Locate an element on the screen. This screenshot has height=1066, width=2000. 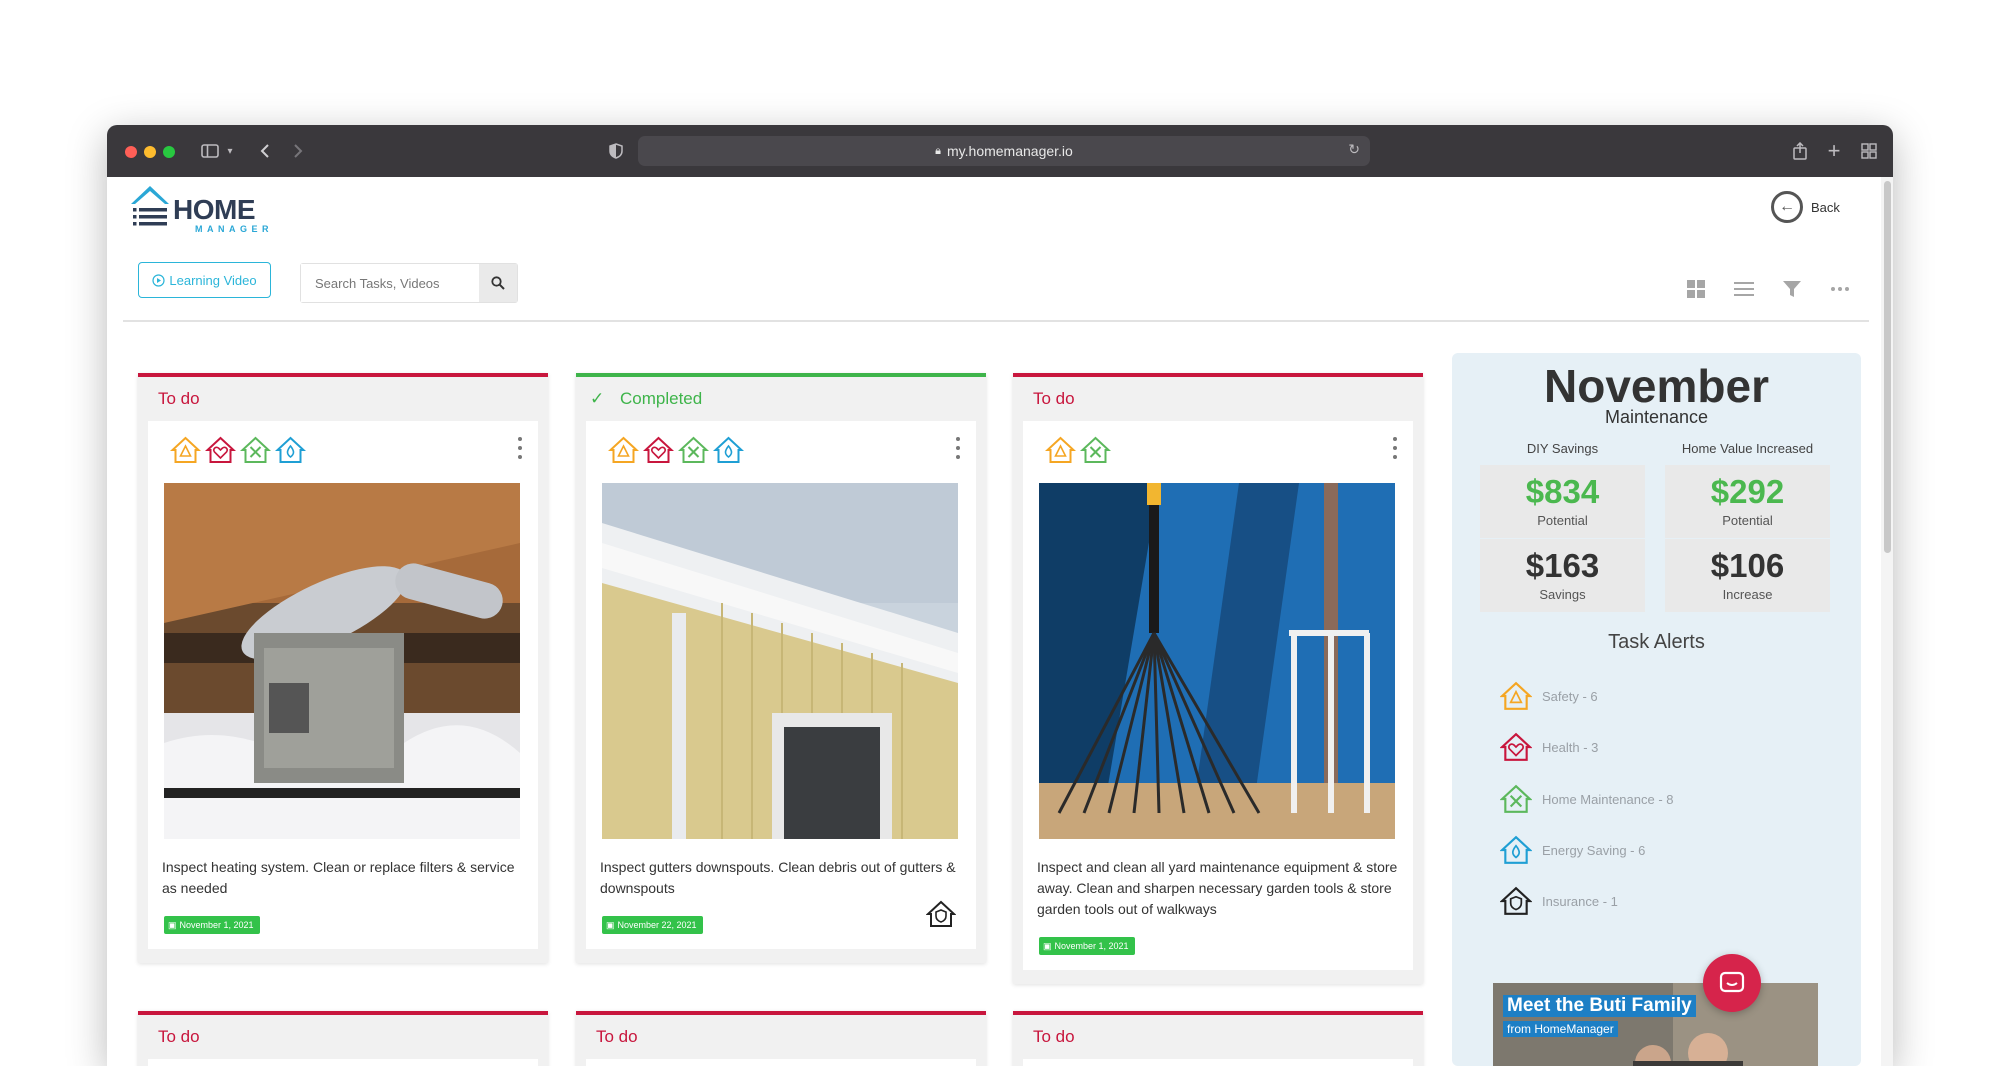
minimize-window-button is located at coordinates (150, 152).